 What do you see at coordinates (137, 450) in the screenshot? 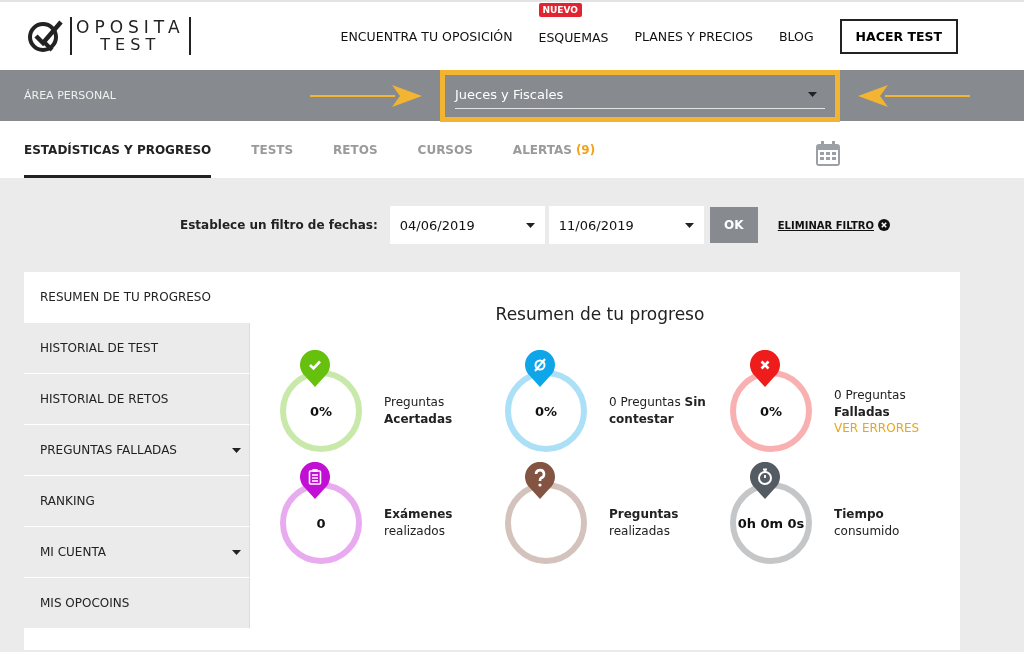
I see `sidebar-item: PREGUNTAS FALLADAS` at bounding box center [137, 450].